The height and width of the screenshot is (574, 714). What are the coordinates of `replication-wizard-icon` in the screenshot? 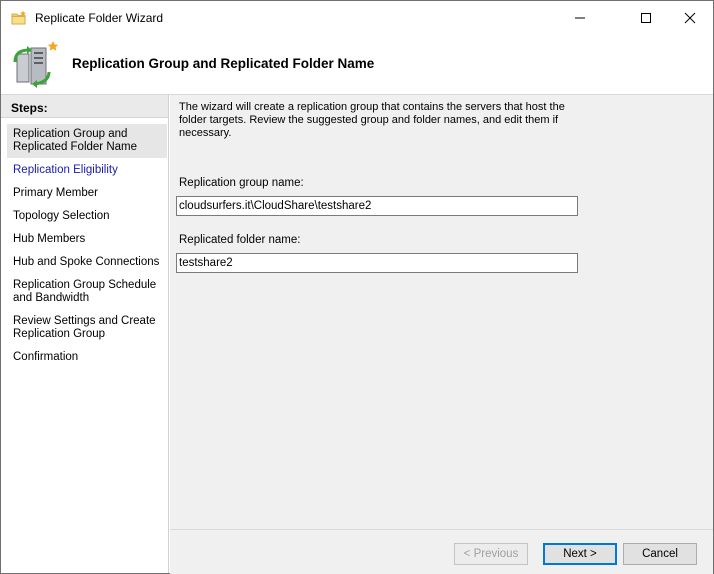 It's located at (36, 64).